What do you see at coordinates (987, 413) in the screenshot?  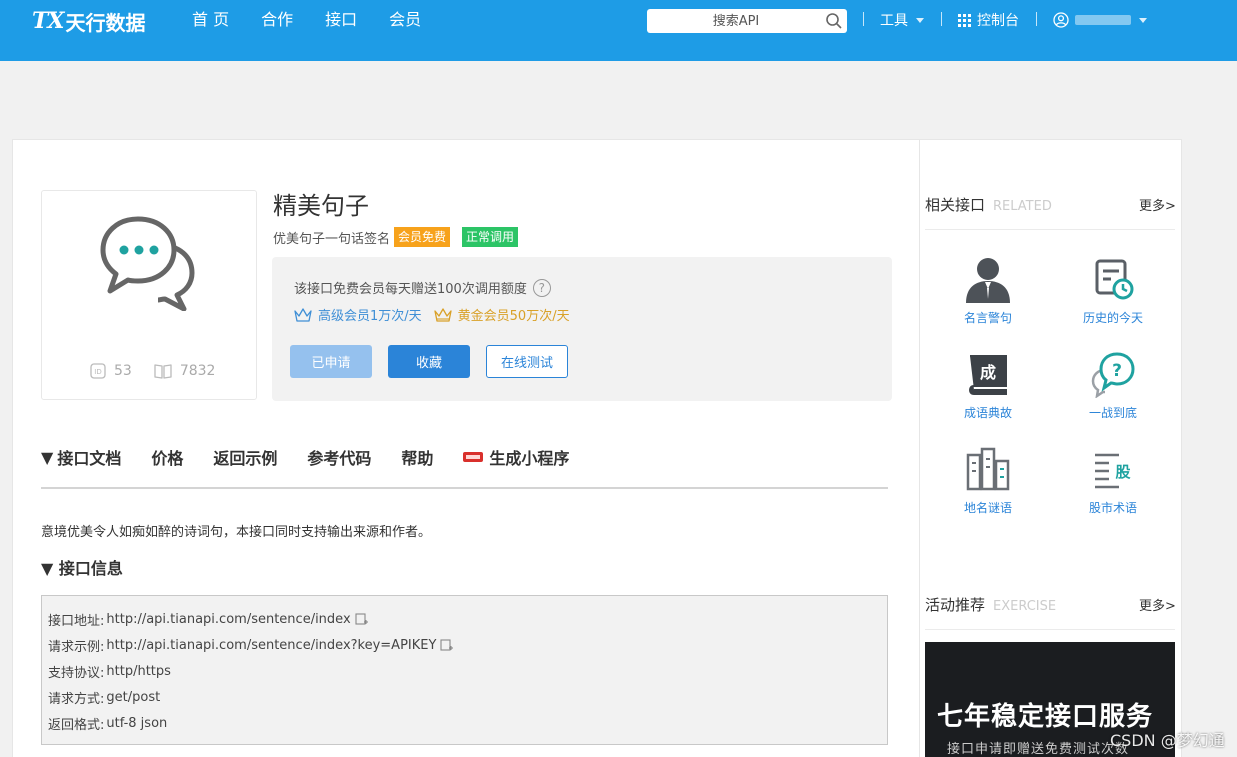 I see `related-label: 成语典故` at bounding box center [987, 413].